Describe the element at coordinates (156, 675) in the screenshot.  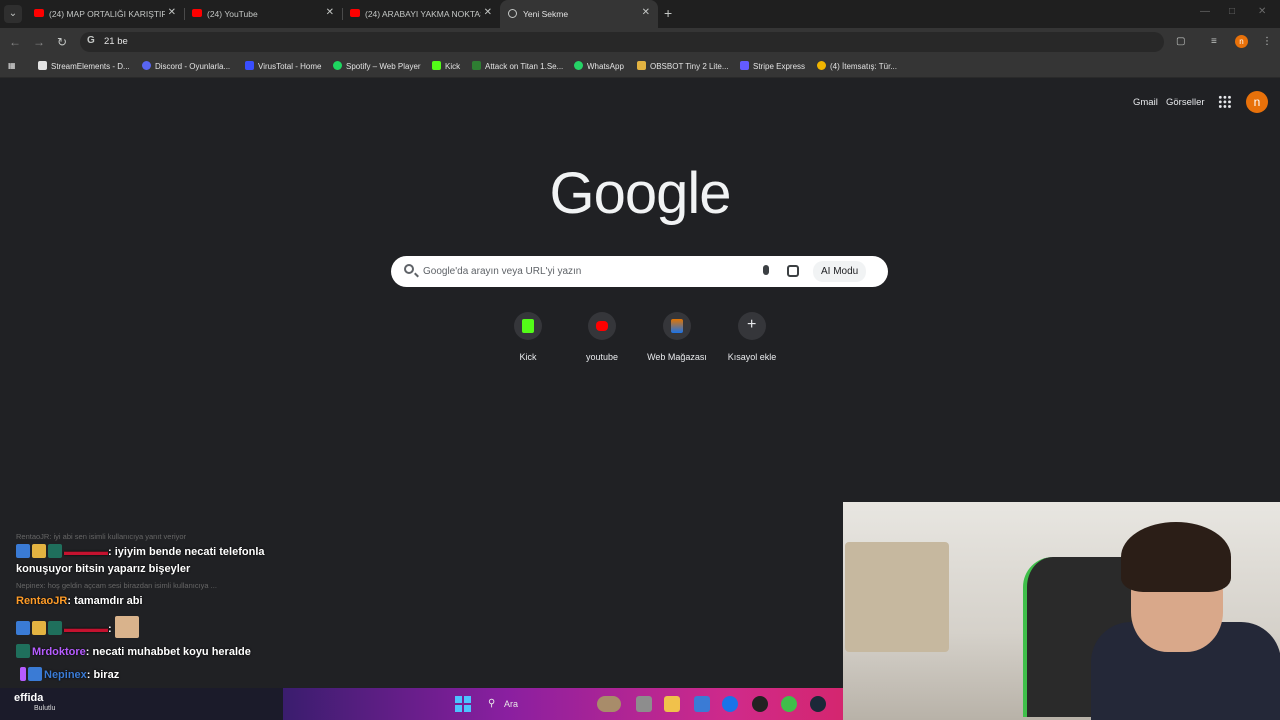
I see `chat-message: Nepinex: biraz` at that location.